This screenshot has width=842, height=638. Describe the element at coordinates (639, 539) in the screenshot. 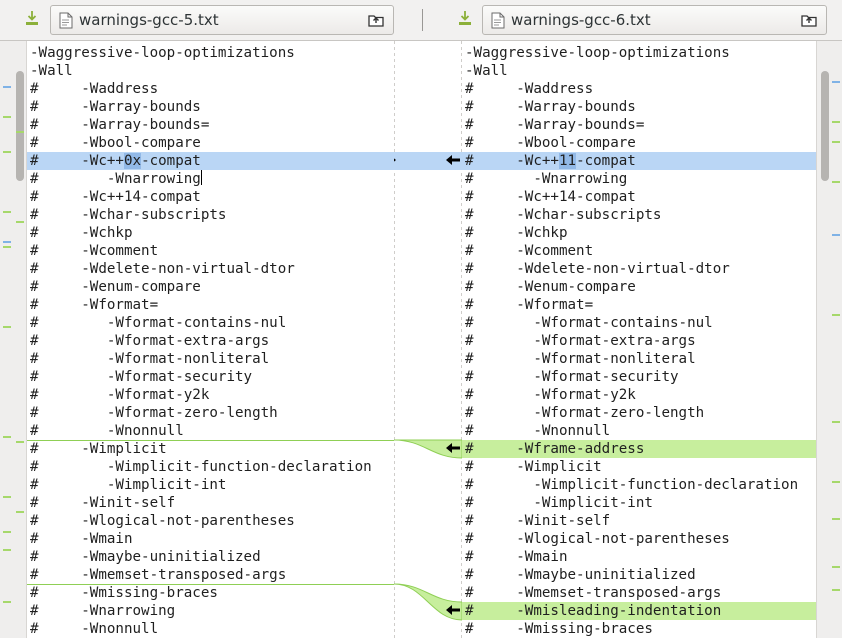

I see `text-line: # -Wlogical-not-parentheses` at that location.